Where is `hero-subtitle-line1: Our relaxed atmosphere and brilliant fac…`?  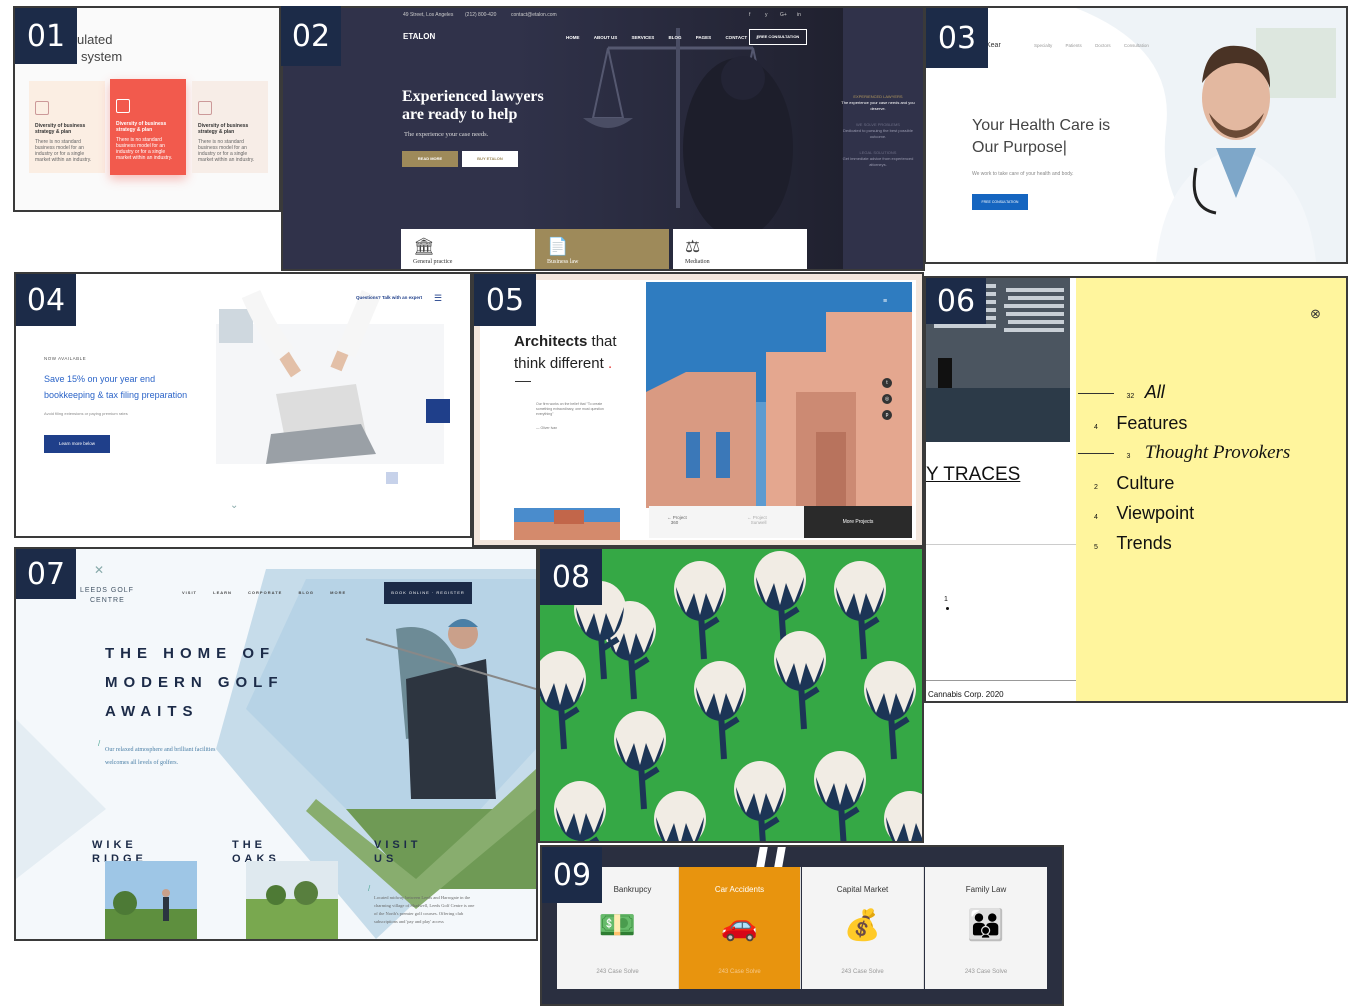
hero-subtitle-line1: Our relaxed atmosphere and brilliant fac… is located at coordinates (160, 750).